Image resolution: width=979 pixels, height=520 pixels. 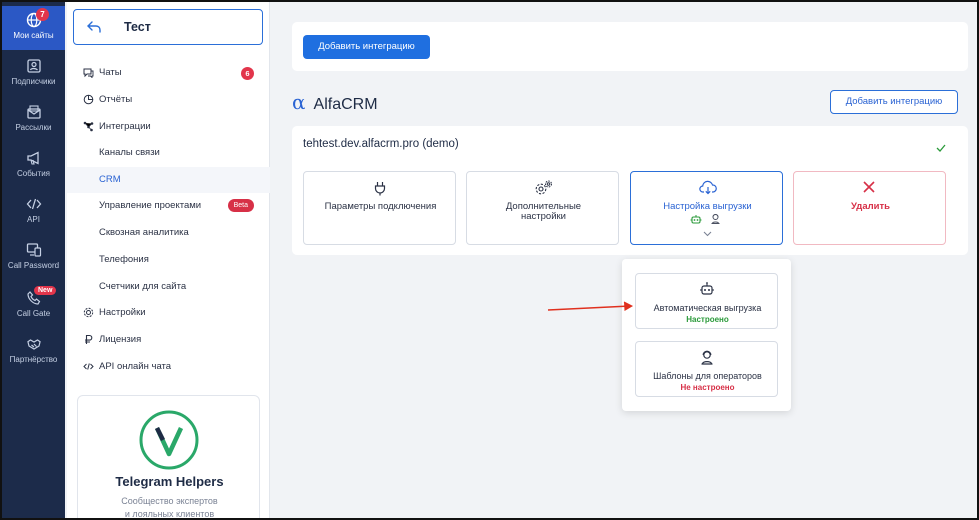 I want to click on ruble-icon, so click(x=89, y=339).